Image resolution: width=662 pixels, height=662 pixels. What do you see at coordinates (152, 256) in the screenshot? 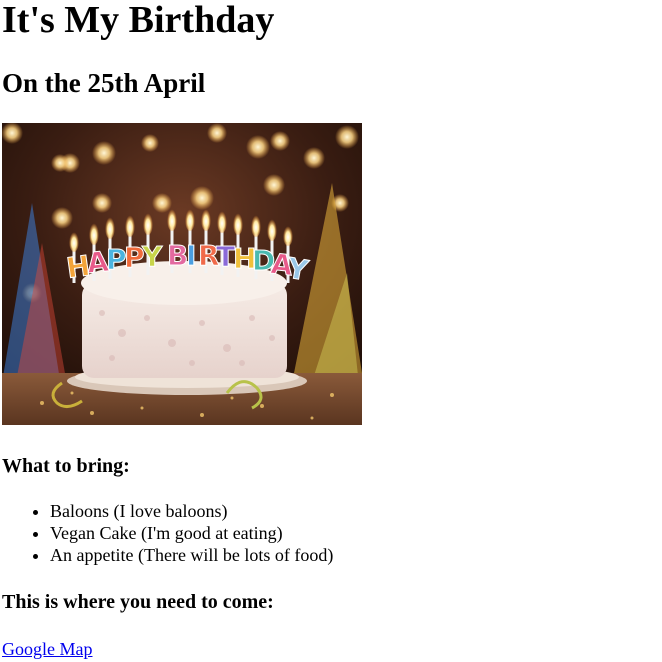
I see `svg-text: Y` at bounding box center [152, 256].